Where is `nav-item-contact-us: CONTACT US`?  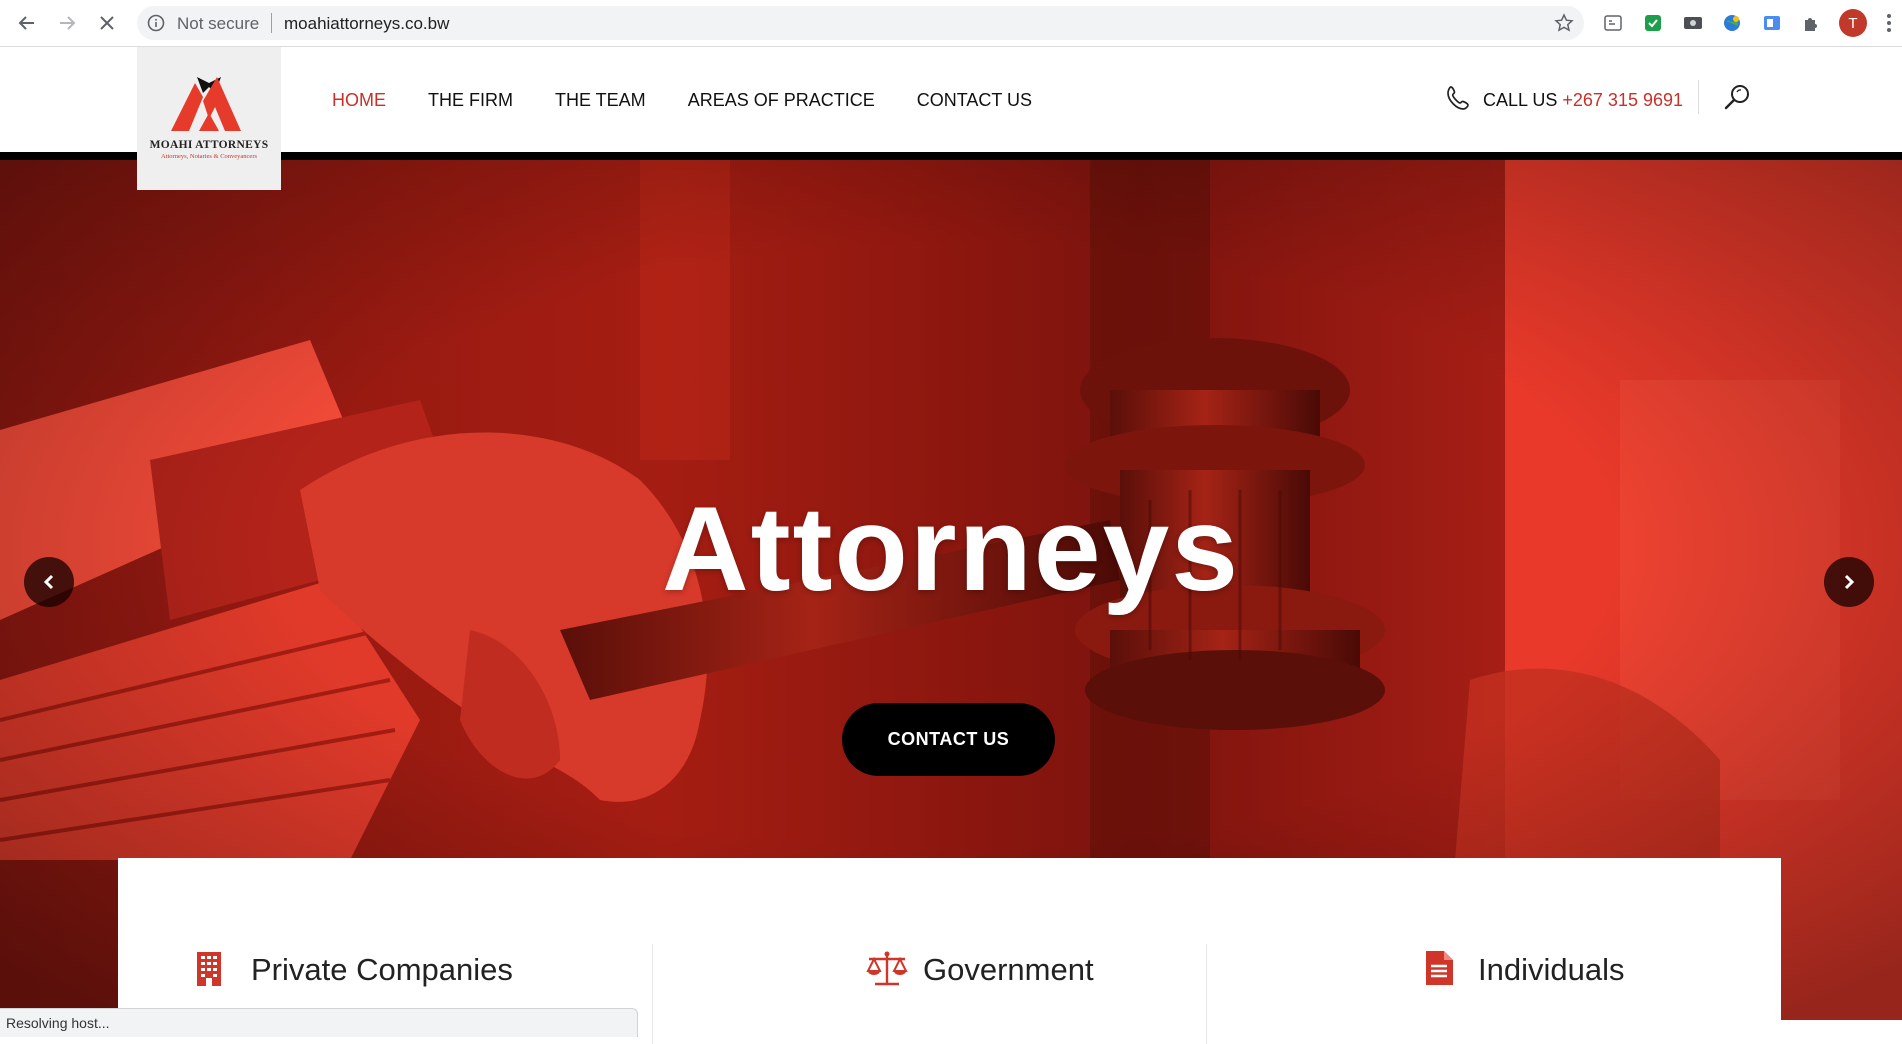
nav-item-contact-us: CONTACT US is located at coordinates (974, 100).